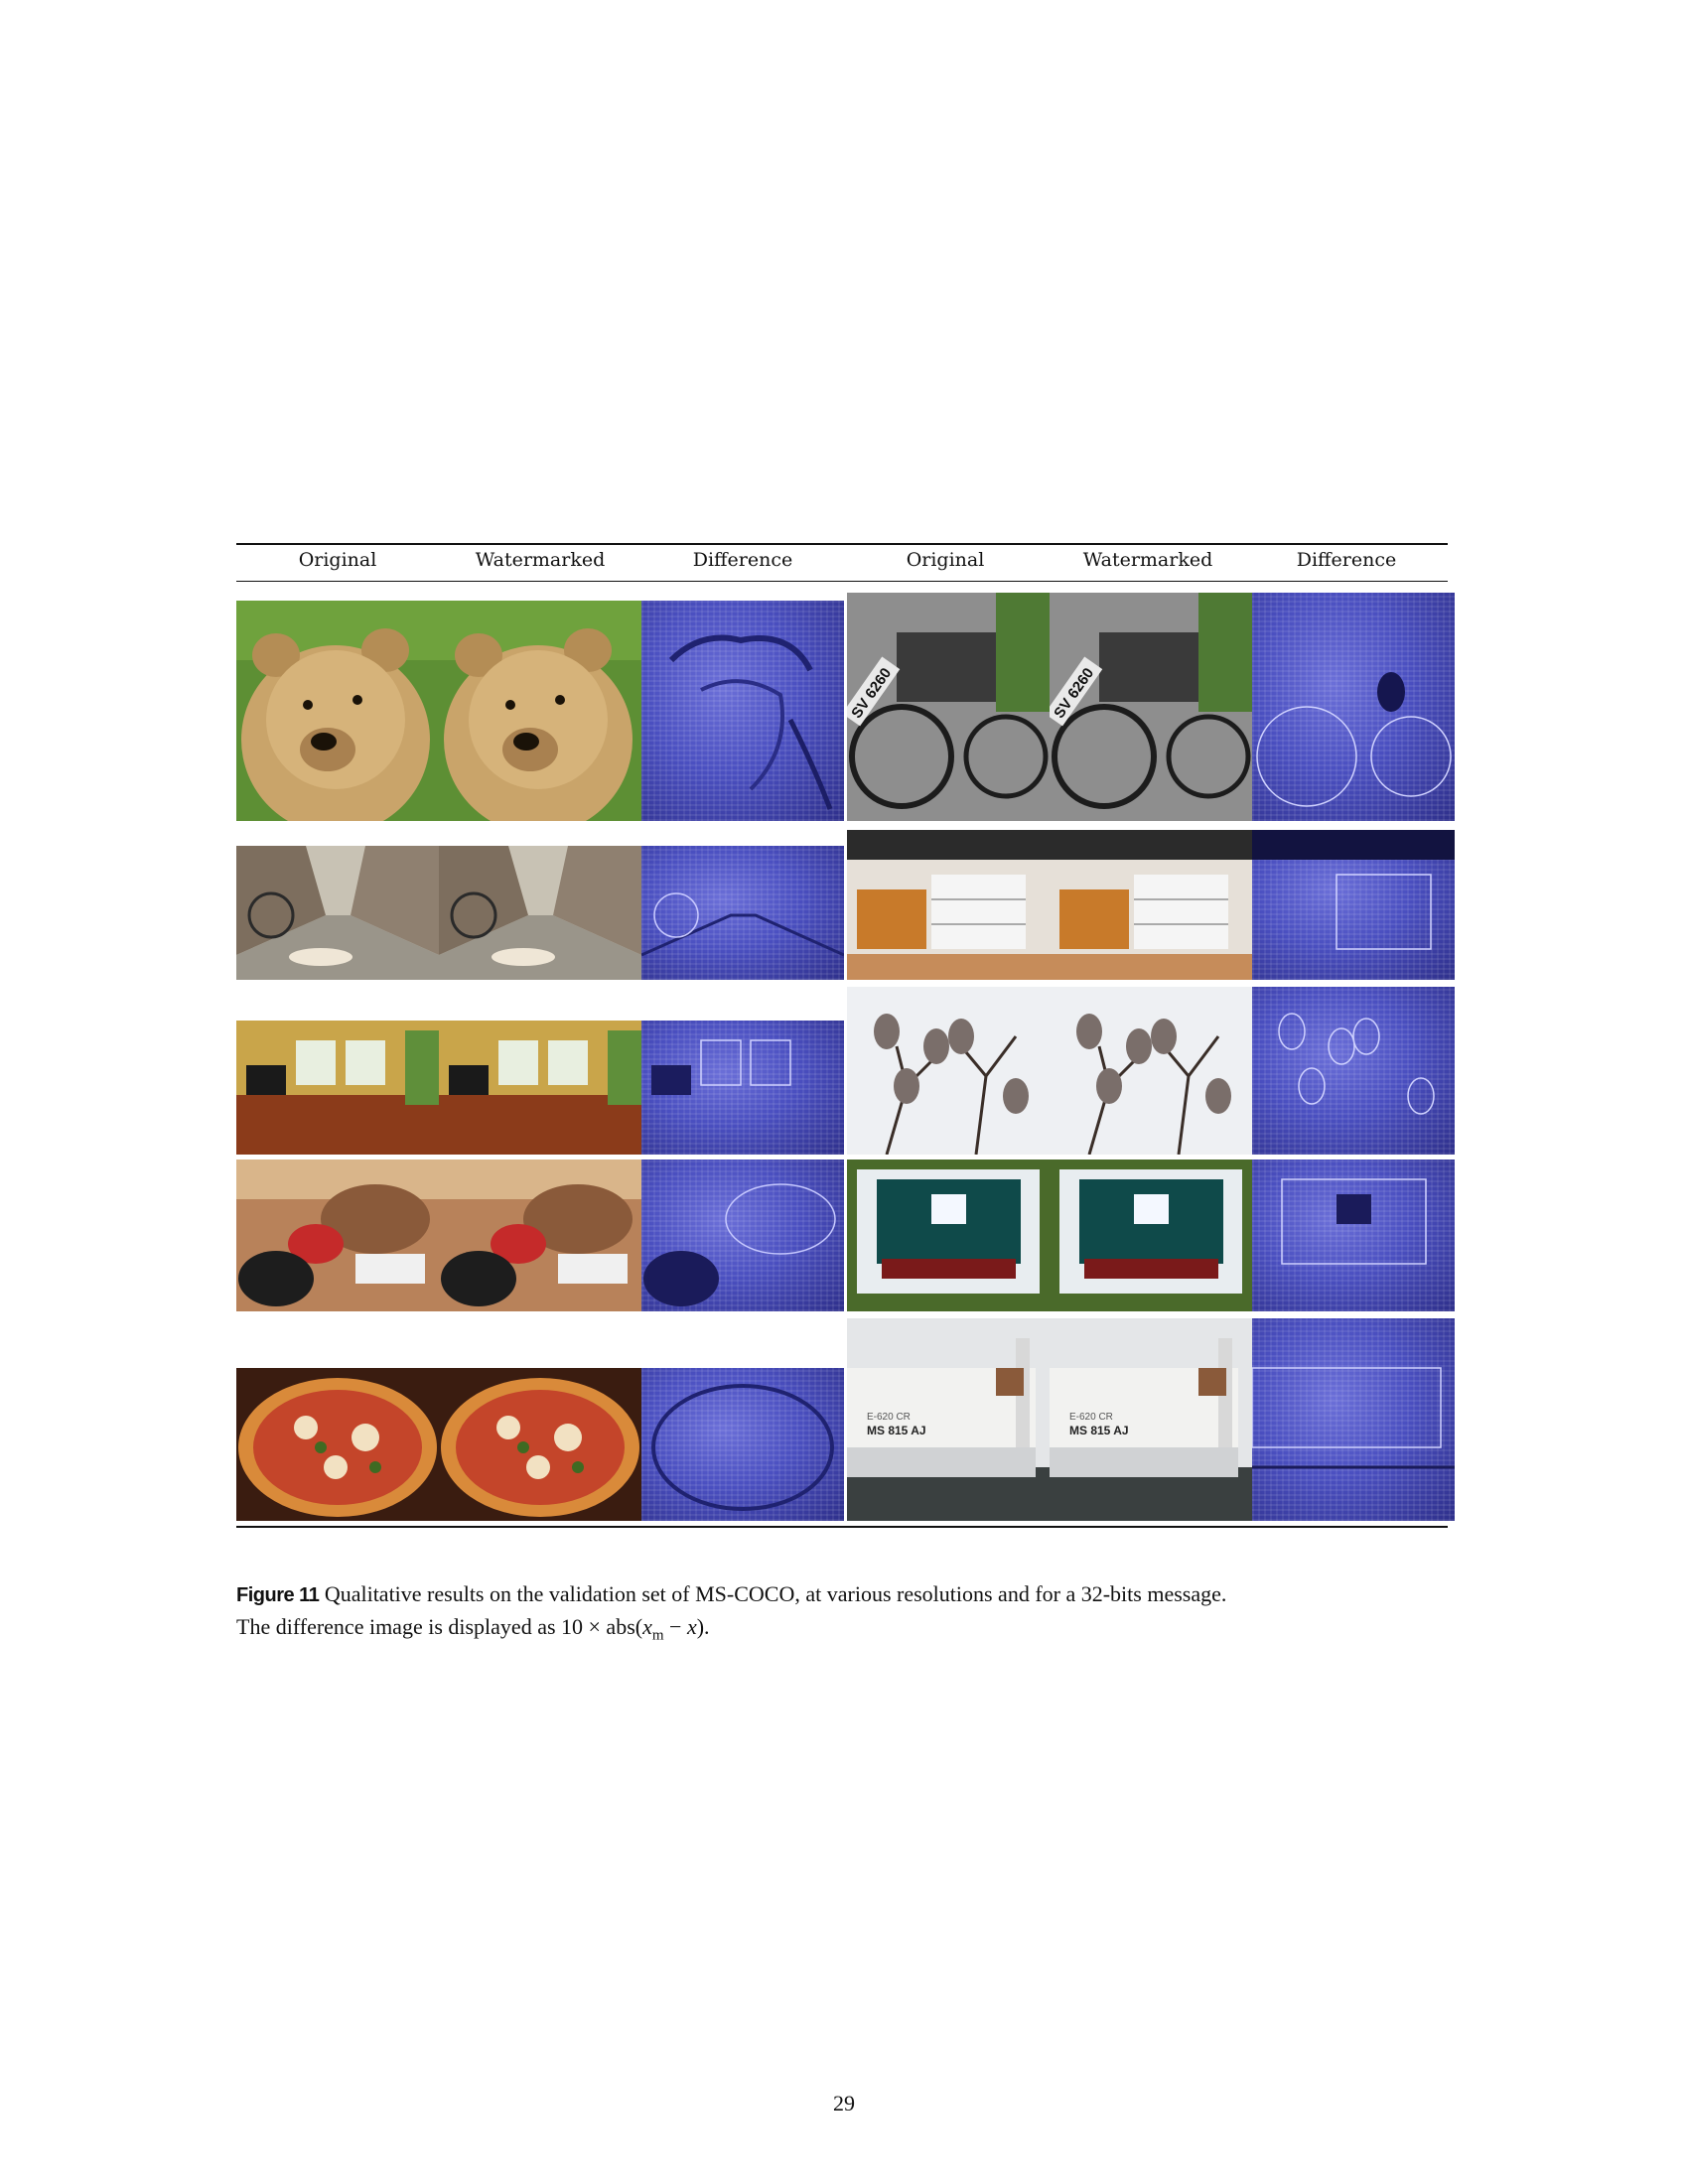  Describe the element at coordinates (1091, 1417) in the screenshot. I see `boat-reg-line1-watermarked: E-620 CR` at that location.